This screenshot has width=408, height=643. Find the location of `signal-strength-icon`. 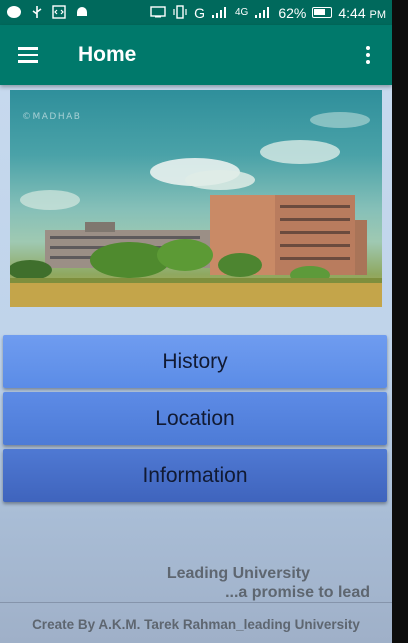

signal-strength-icon is located at coordinates (220, 13).